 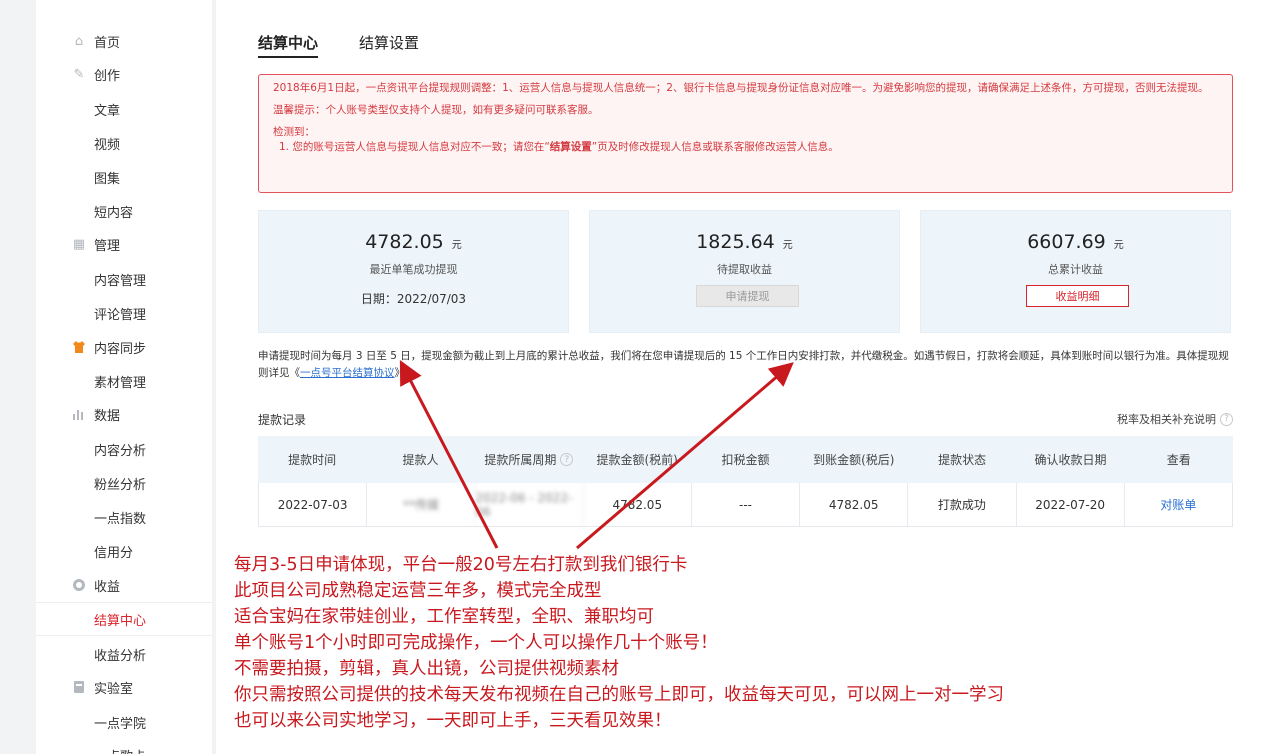 I want to click on last-withdrawal-label: 最近单笔成功提现, so click(x=413, y=269).